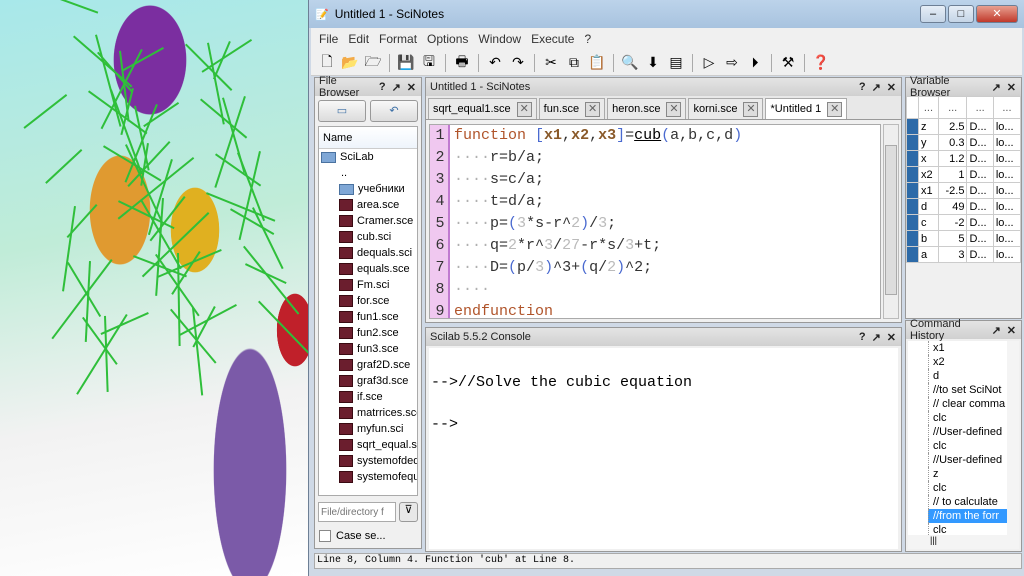 The width and height of the screenshot is (1024, 576). I want to click on history-item: //to set SciNot, so click(967, 390).